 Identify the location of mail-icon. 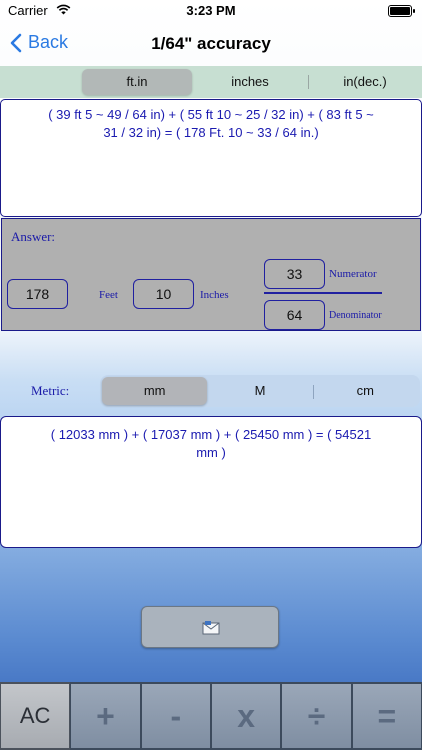
(211, 628).